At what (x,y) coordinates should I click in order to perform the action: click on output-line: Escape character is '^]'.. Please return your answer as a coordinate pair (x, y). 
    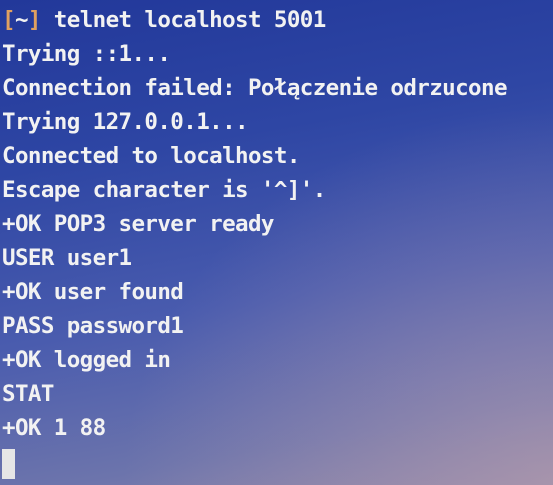
    Looking at the image, I should click on (164, 190).